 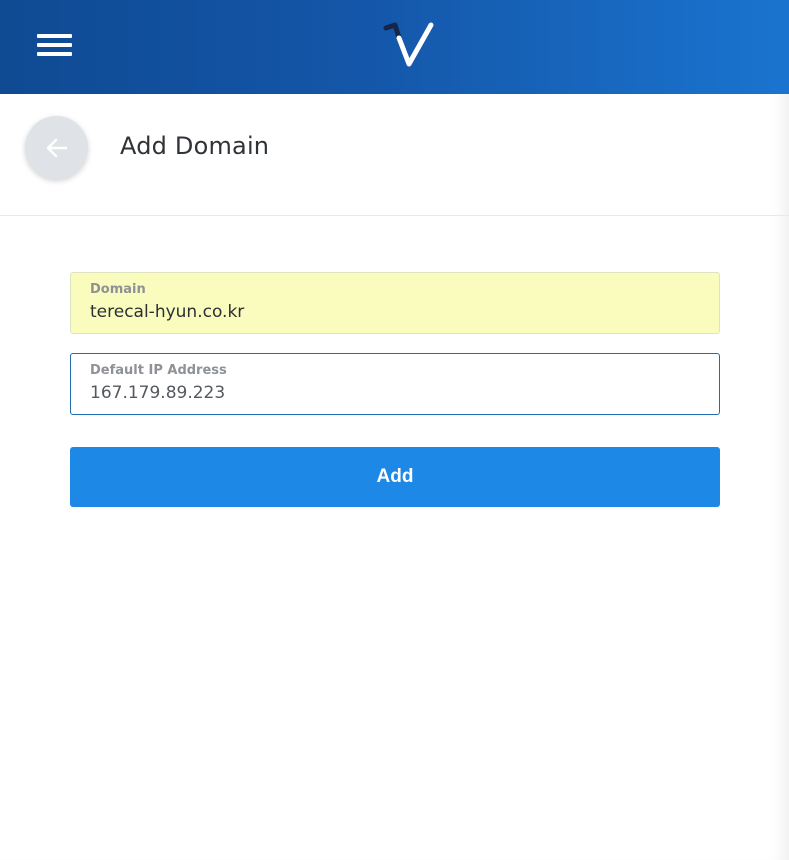 I want to click on ip-address-field-label: Default IP Address, so click(x=158, y=370).